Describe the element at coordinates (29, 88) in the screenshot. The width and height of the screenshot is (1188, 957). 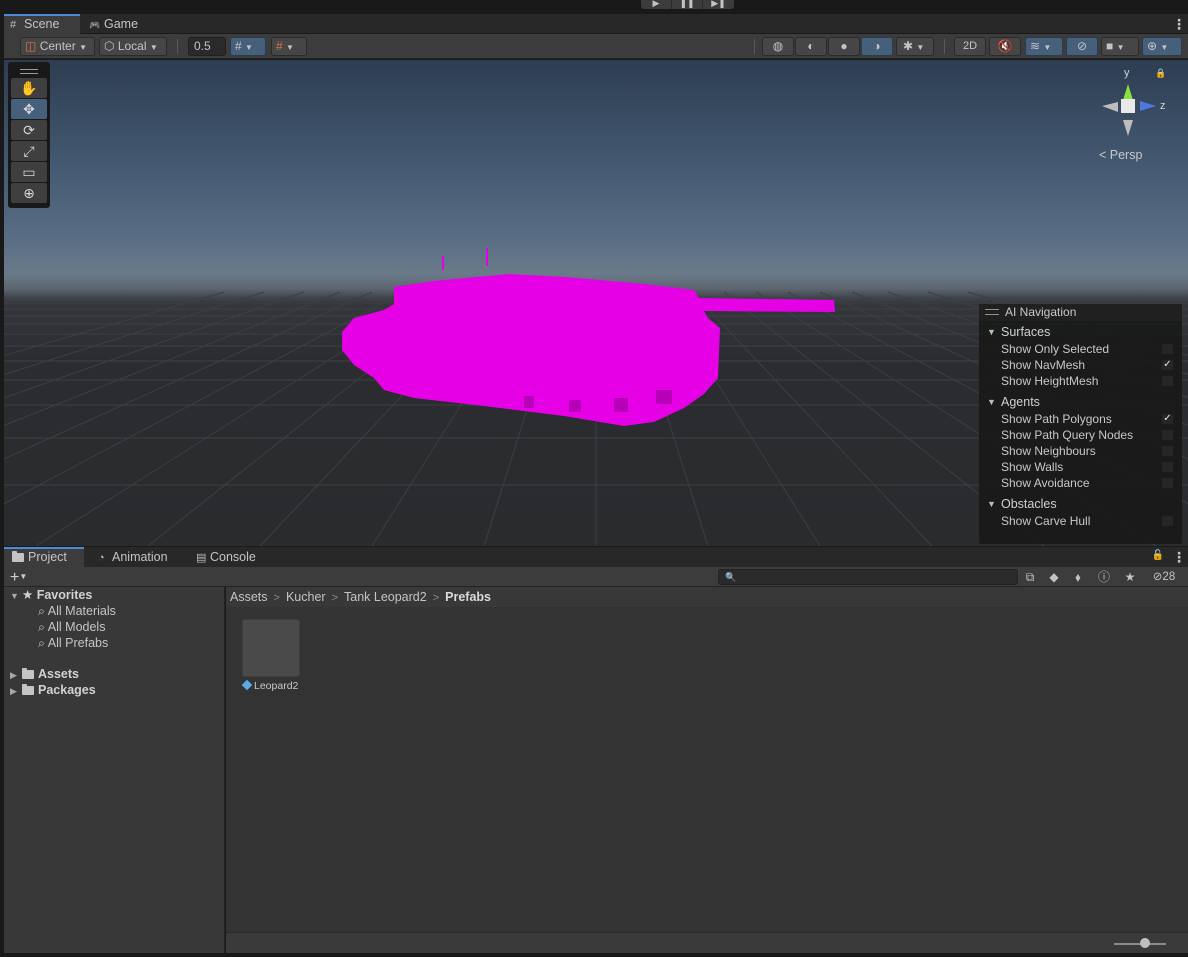
I see `hand-tool: ✋` at that location.